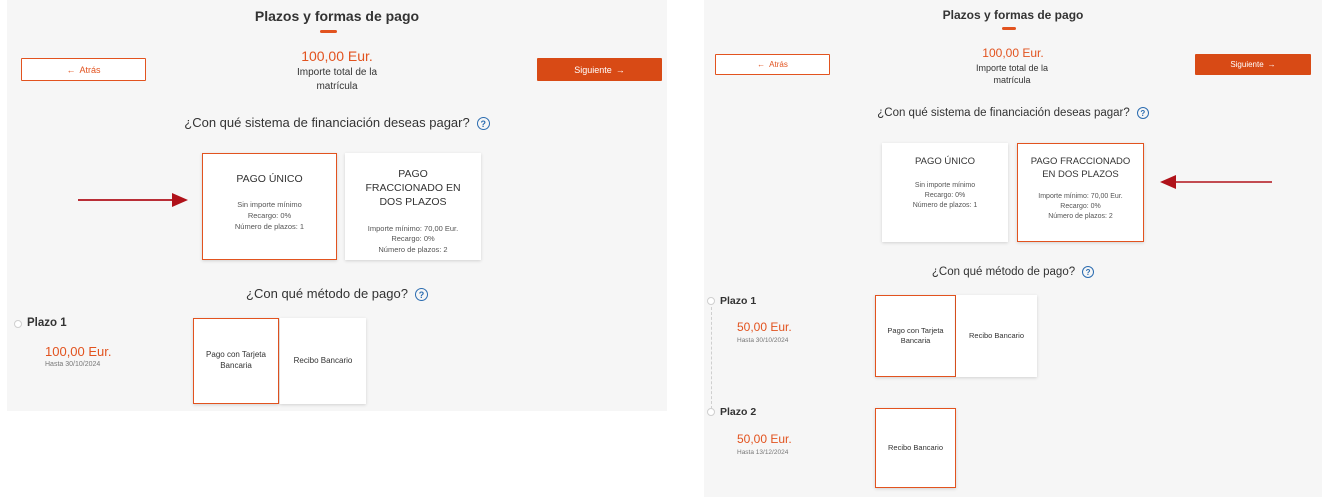 This screenshot has height=497, width=1329. What do you see at coordinates (763, 452) in the screenshot?
I see `plazo-date: Hasta 13/12/2024` at bounding box center [763, 452].